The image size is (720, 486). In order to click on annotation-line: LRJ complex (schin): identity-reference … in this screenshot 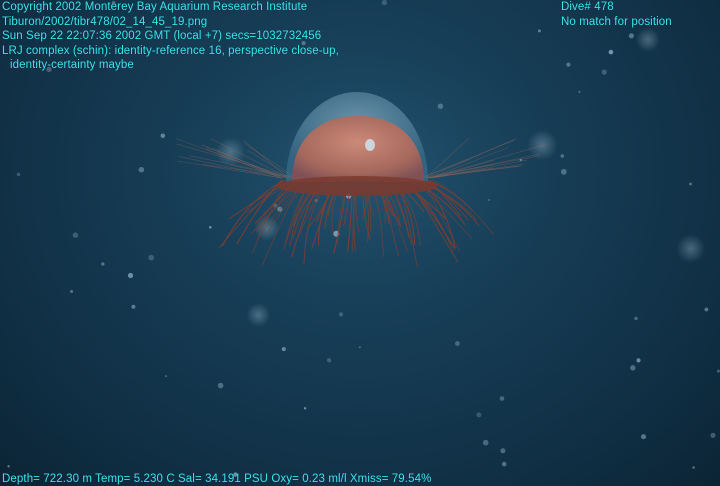, I will do `click(170, 50)`.